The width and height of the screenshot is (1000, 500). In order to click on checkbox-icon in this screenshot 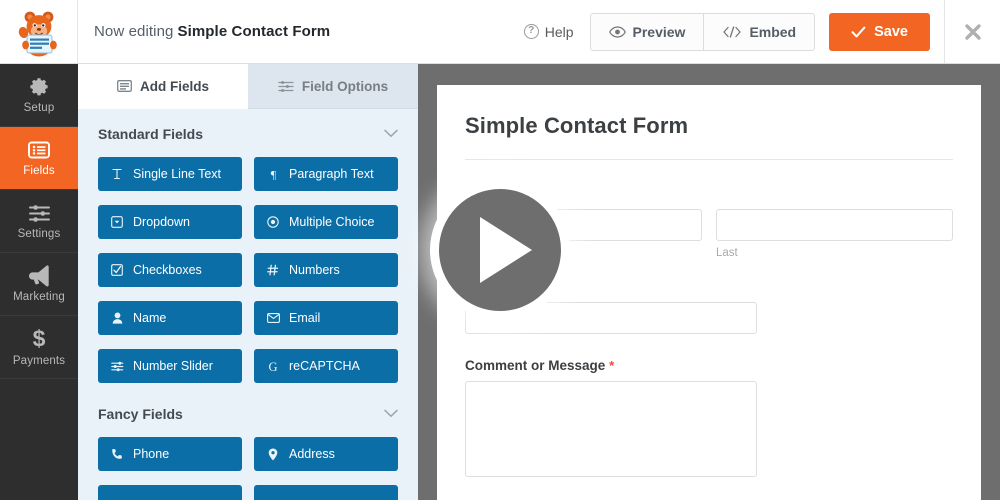, I will do `click(117, 270)`.